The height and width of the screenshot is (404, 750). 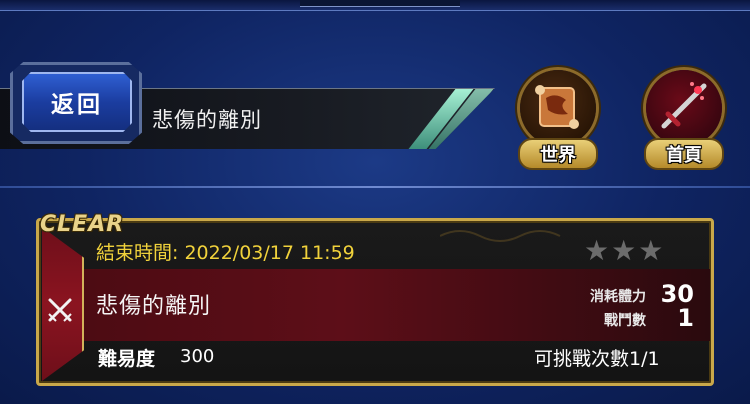 I want to click on header-divider, so click(x=375, y=187).